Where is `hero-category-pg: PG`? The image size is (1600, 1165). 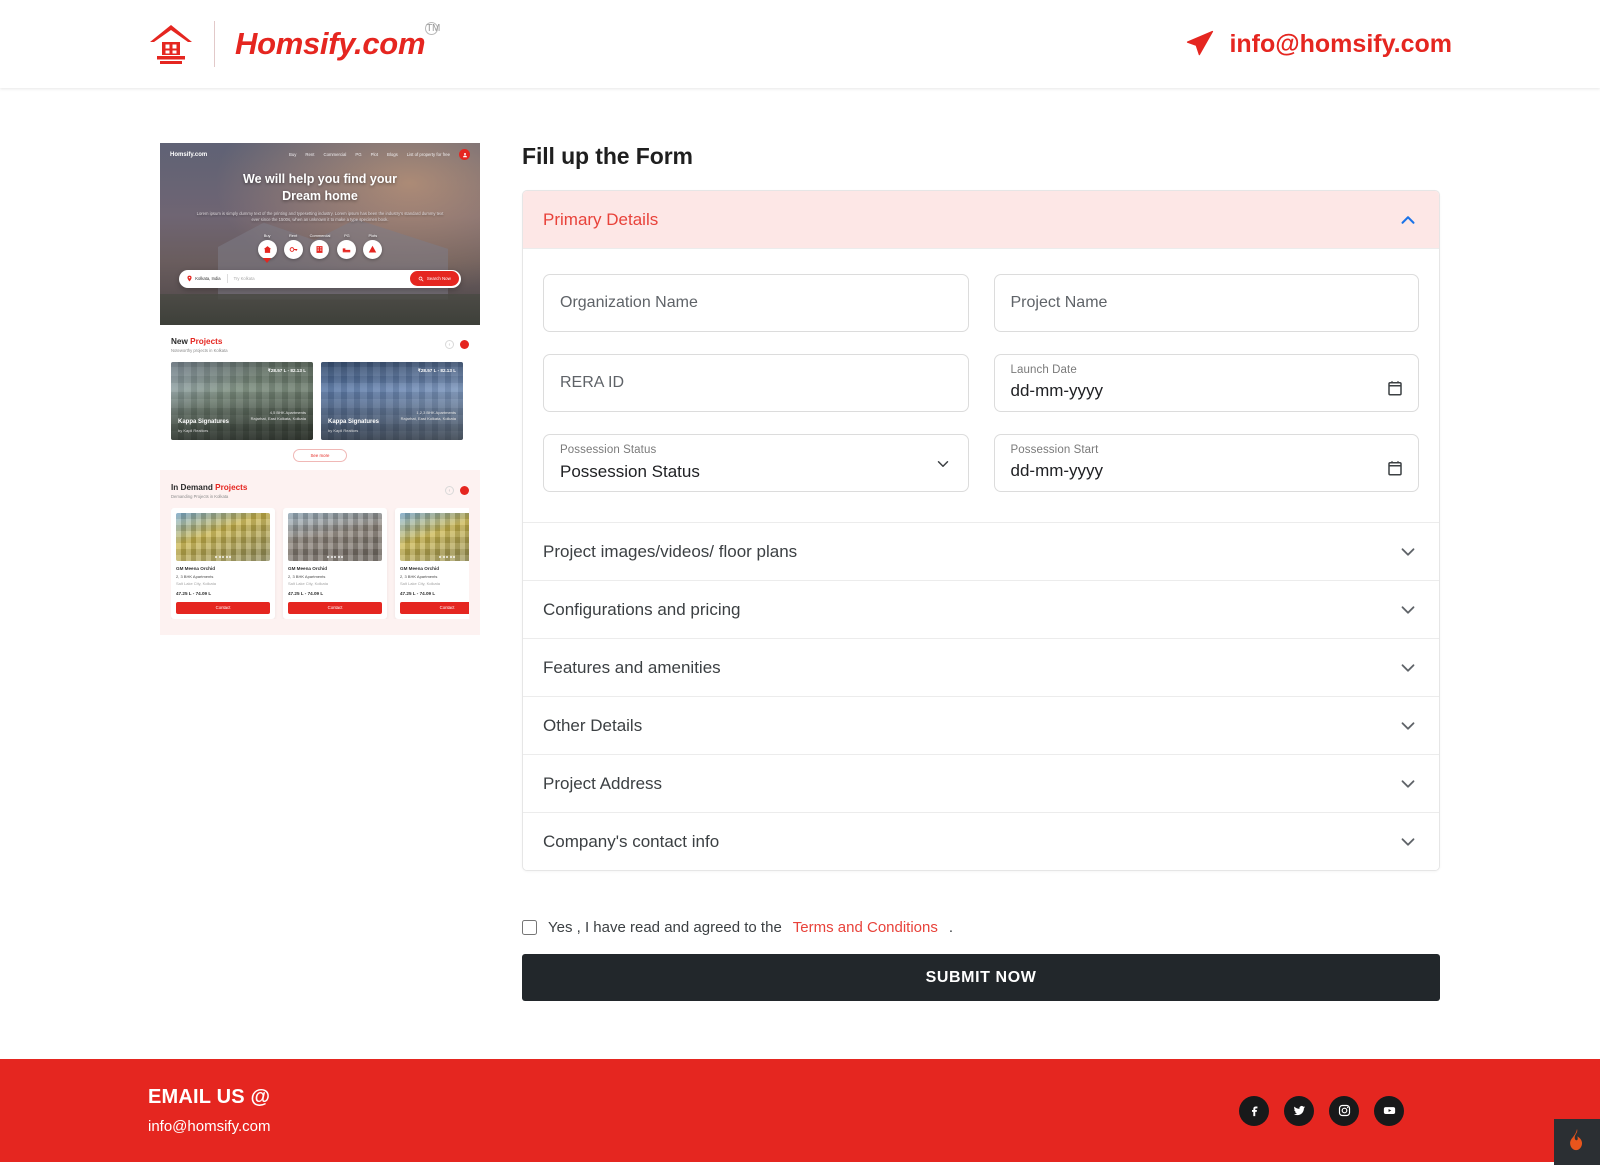
hero-category-pg: PG is located at coordinates (347, 245).